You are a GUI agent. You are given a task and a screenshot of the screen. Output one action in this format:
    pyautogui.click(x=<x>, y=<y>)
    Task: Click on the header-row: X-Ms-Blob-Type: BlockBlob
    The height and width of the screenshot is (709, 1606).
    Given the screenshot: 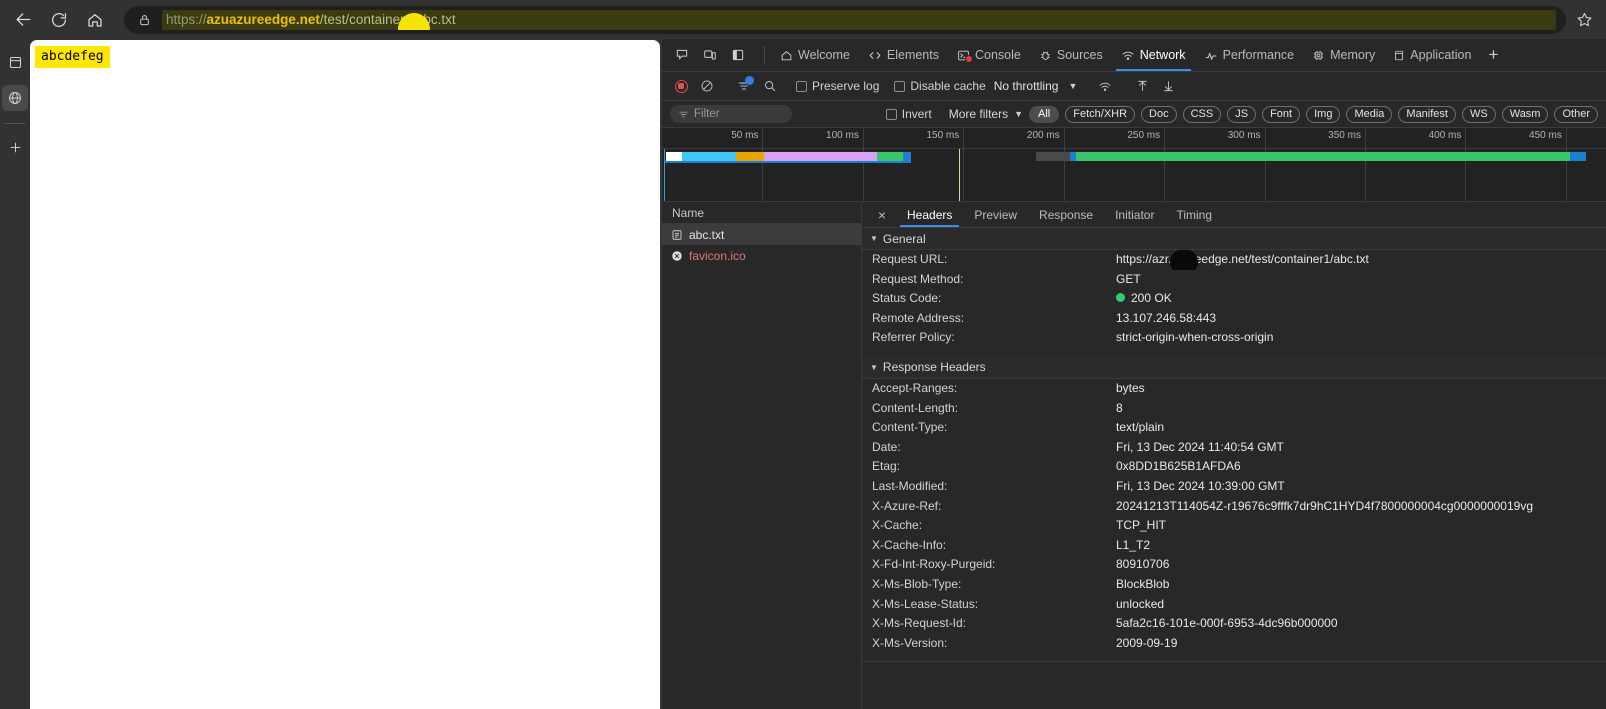 What is the action you would take?
    pyautogui.click(x=1234, y=585)
    